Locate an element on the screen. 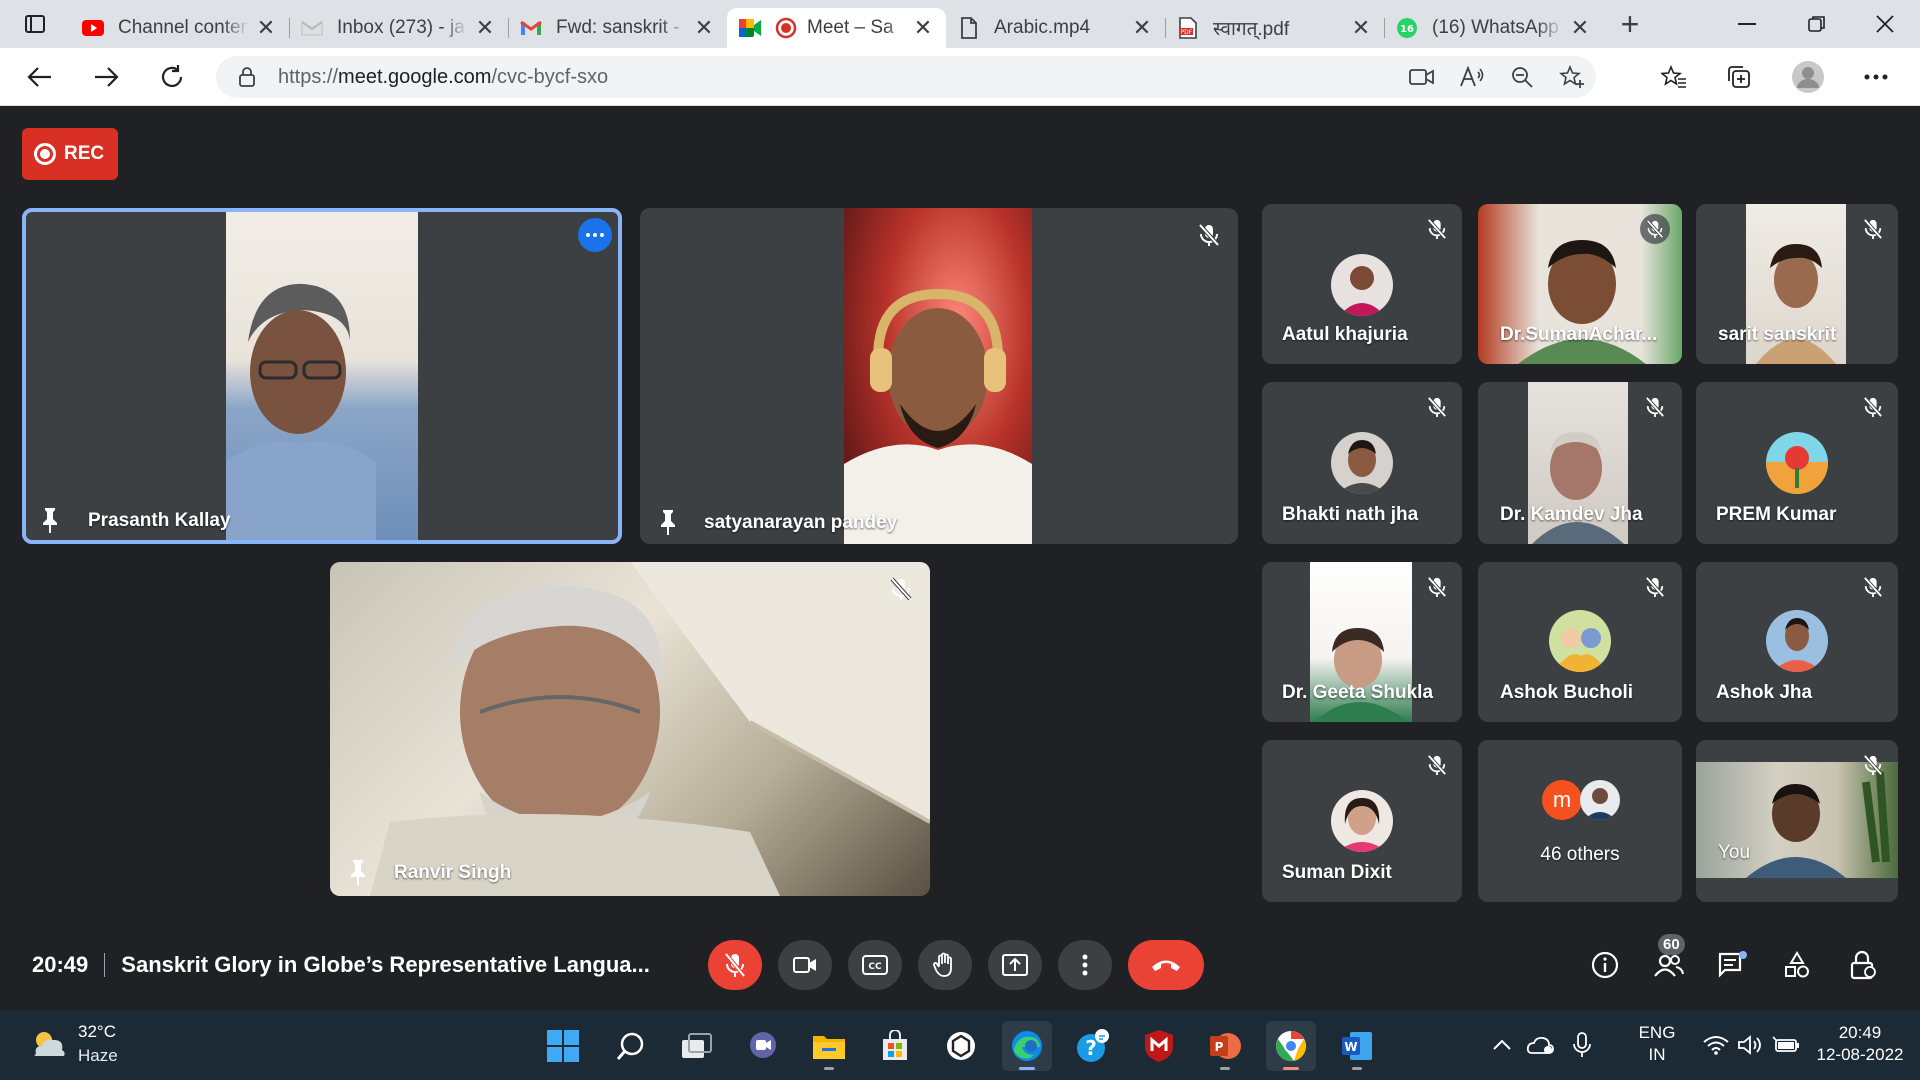 The width and height of the screenshot is (1920, 1080). avatar is located at coordinates (1797, 641).